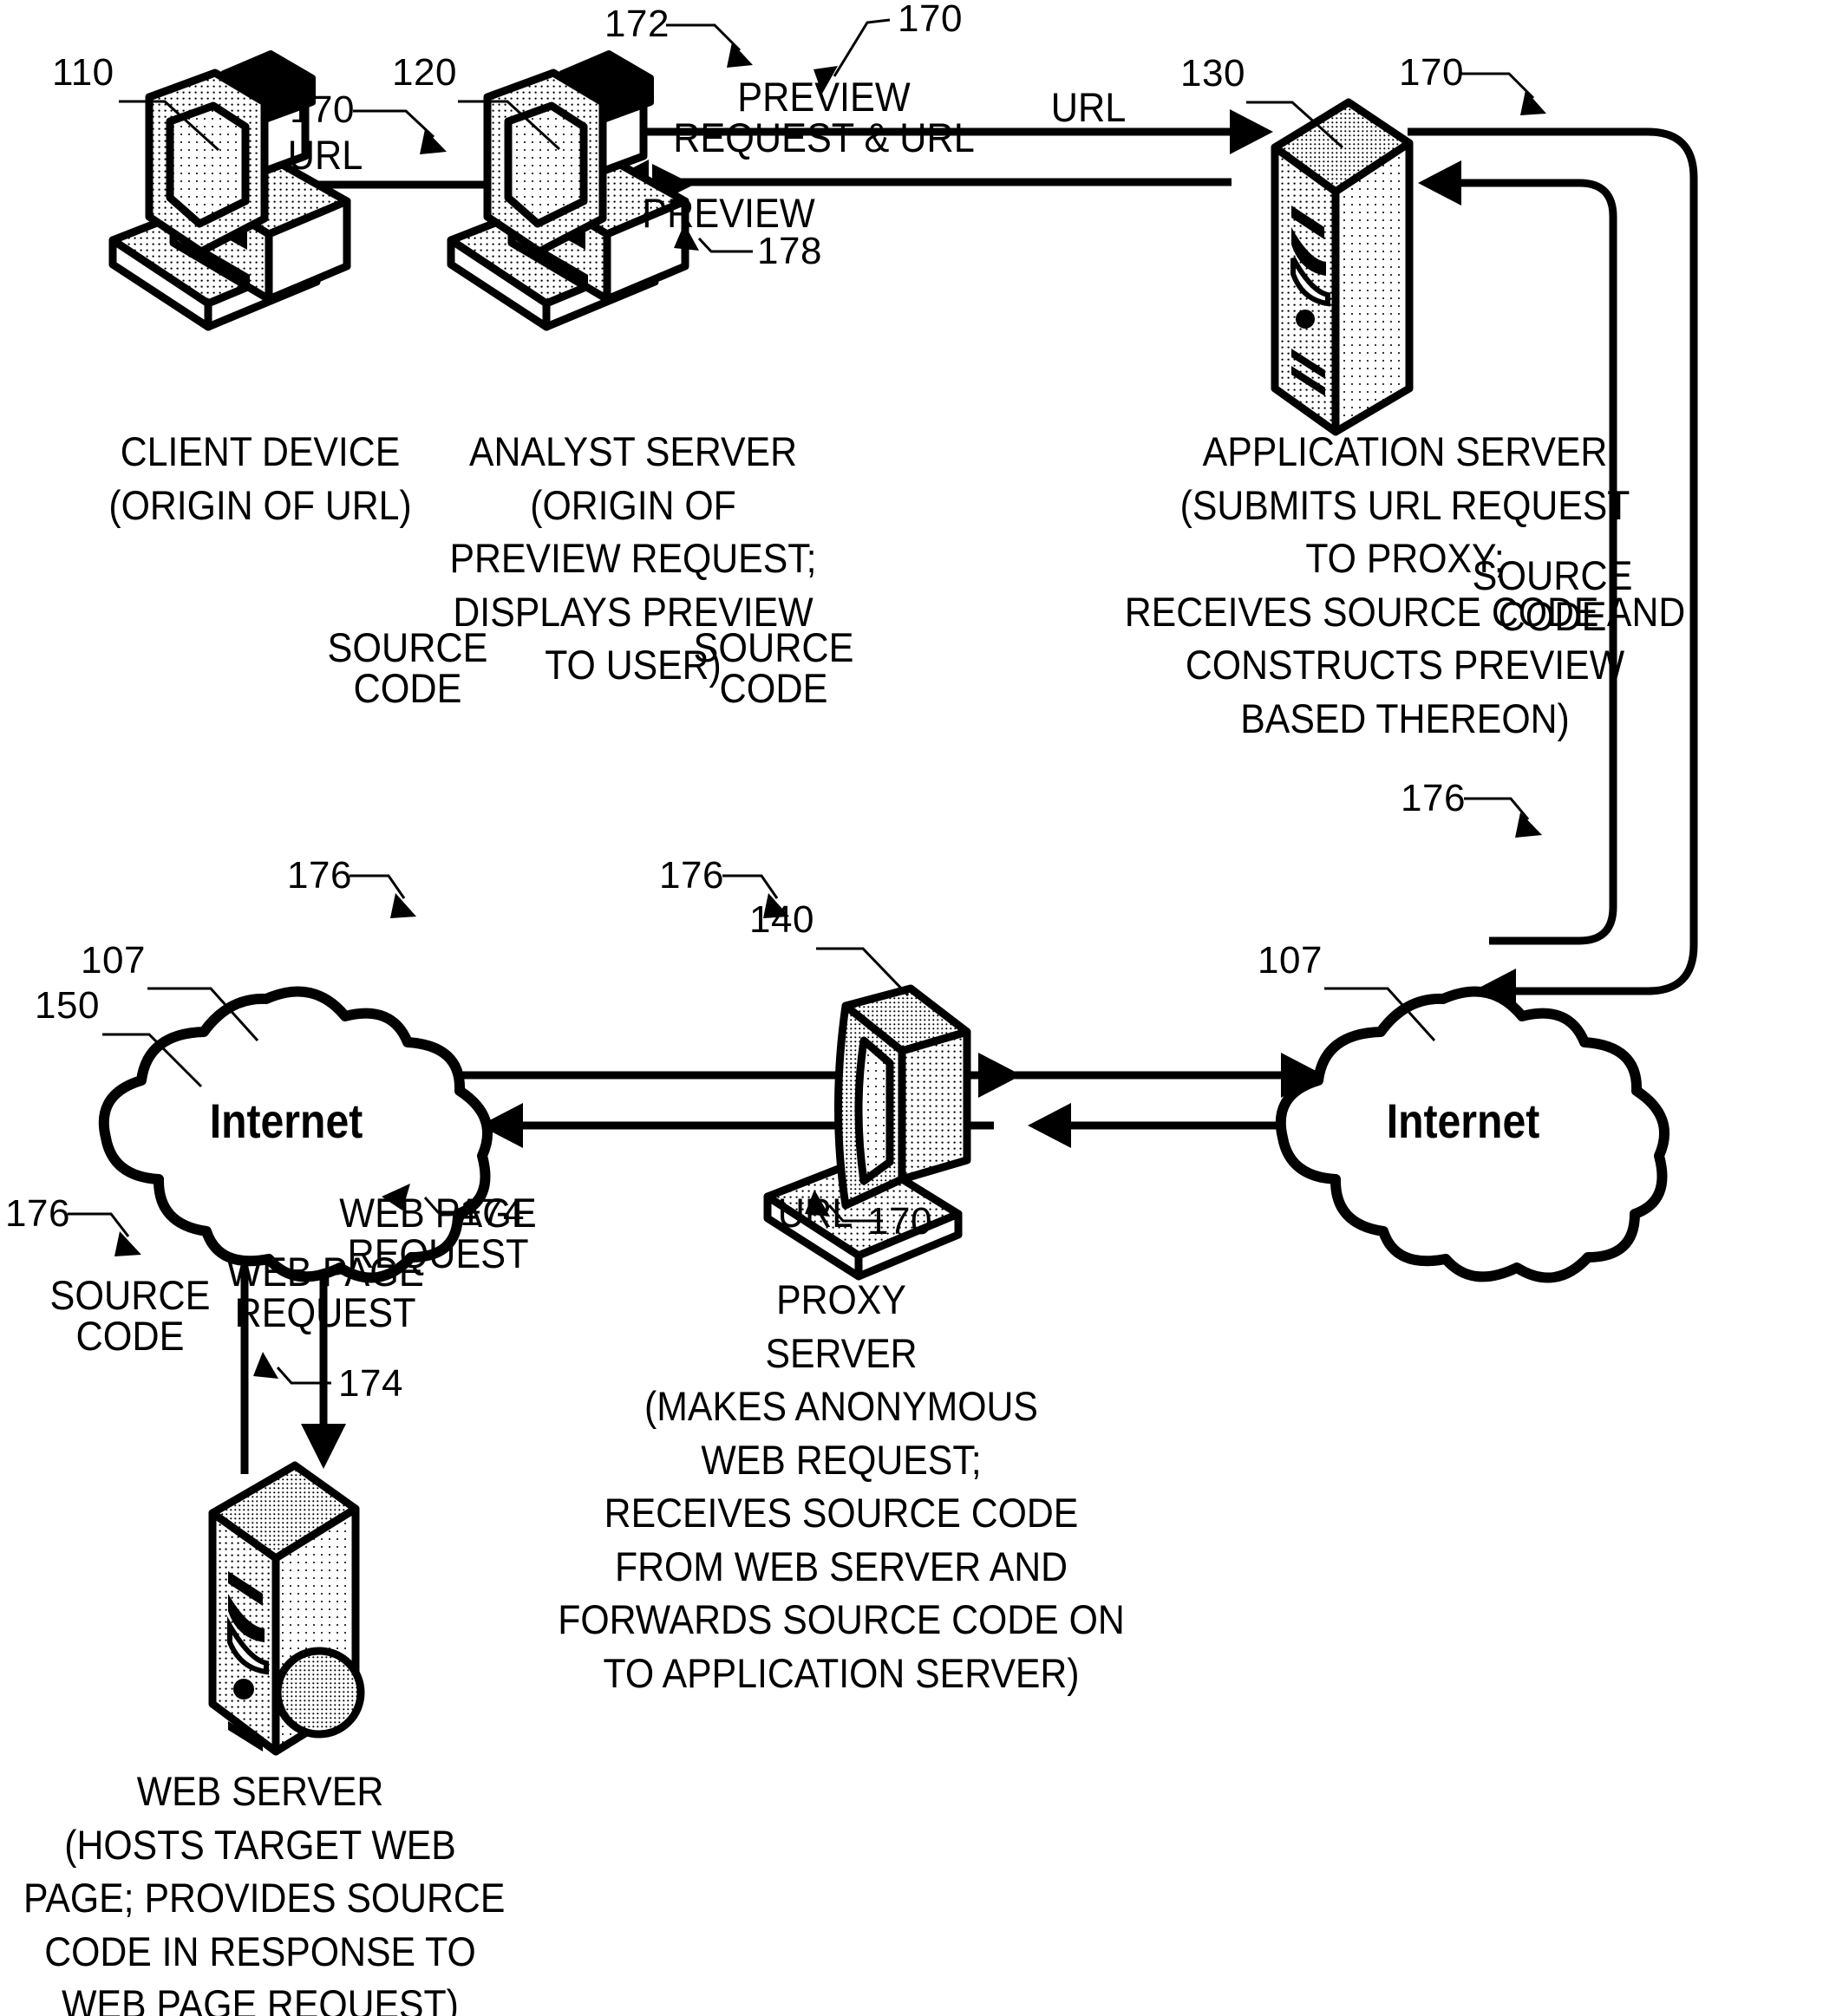 This screenshot has width=1836, height=2016. What do you see at coordinates (322, 109) in the screenshot?
I see `numeral-170-url1: 170` at bounding box center [322, 109].